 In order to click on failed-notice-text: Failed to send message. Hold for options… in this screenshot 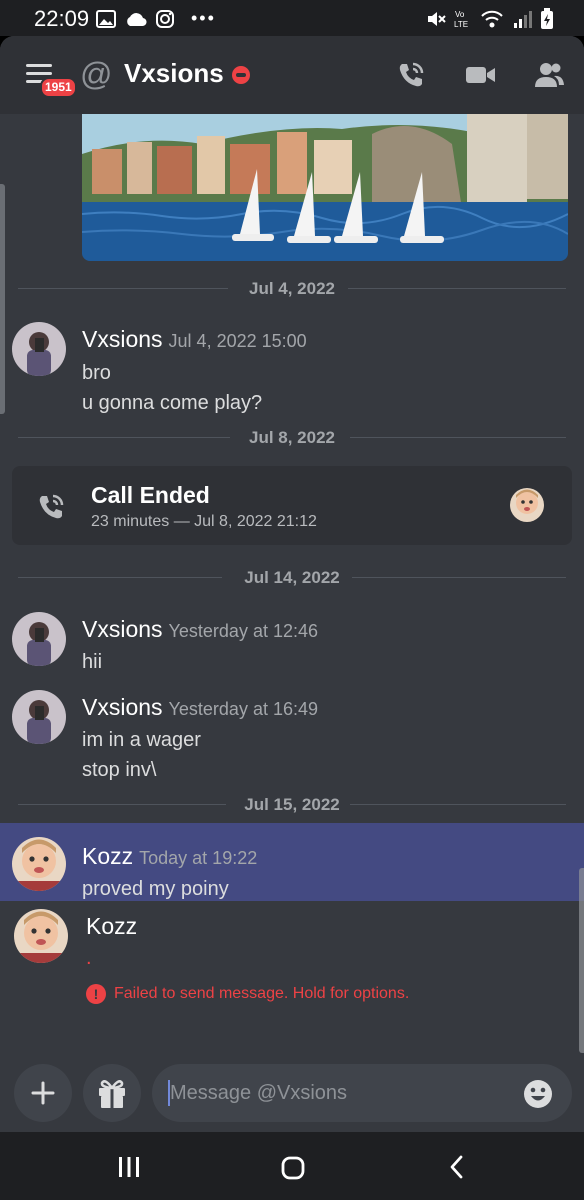, I will do `click(262, 993)`.